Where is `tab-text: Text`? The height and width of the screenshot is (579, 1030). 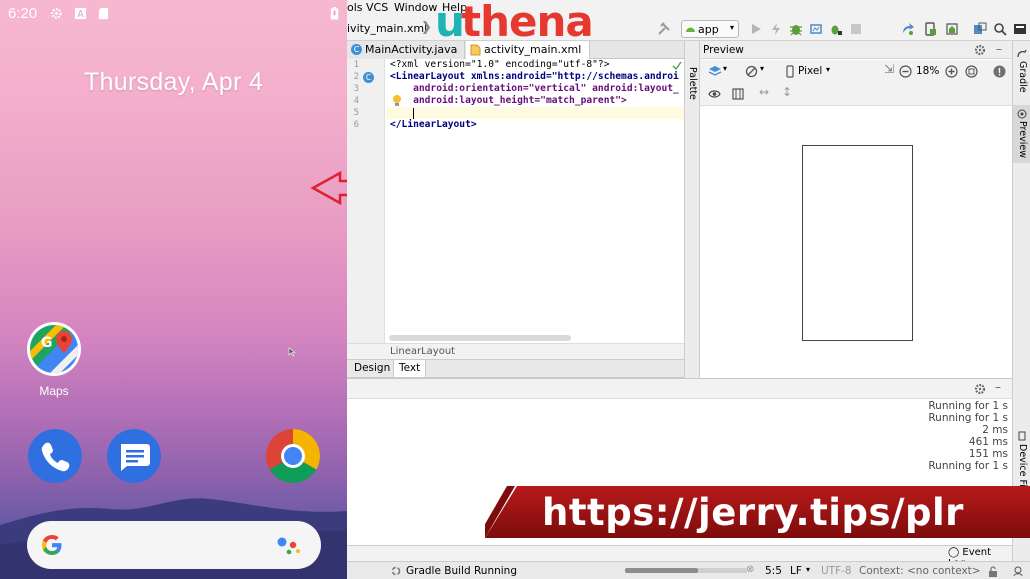 tab-text: Text is located at coordinates (410, 368).